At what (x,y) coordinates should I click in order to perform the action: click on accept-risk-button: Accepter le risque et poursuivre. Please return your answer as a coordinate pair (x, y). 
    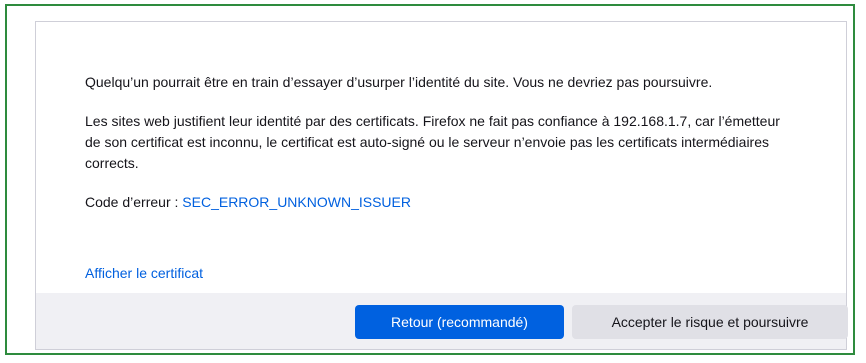
    Looking at the image, I should click on (710, 322).